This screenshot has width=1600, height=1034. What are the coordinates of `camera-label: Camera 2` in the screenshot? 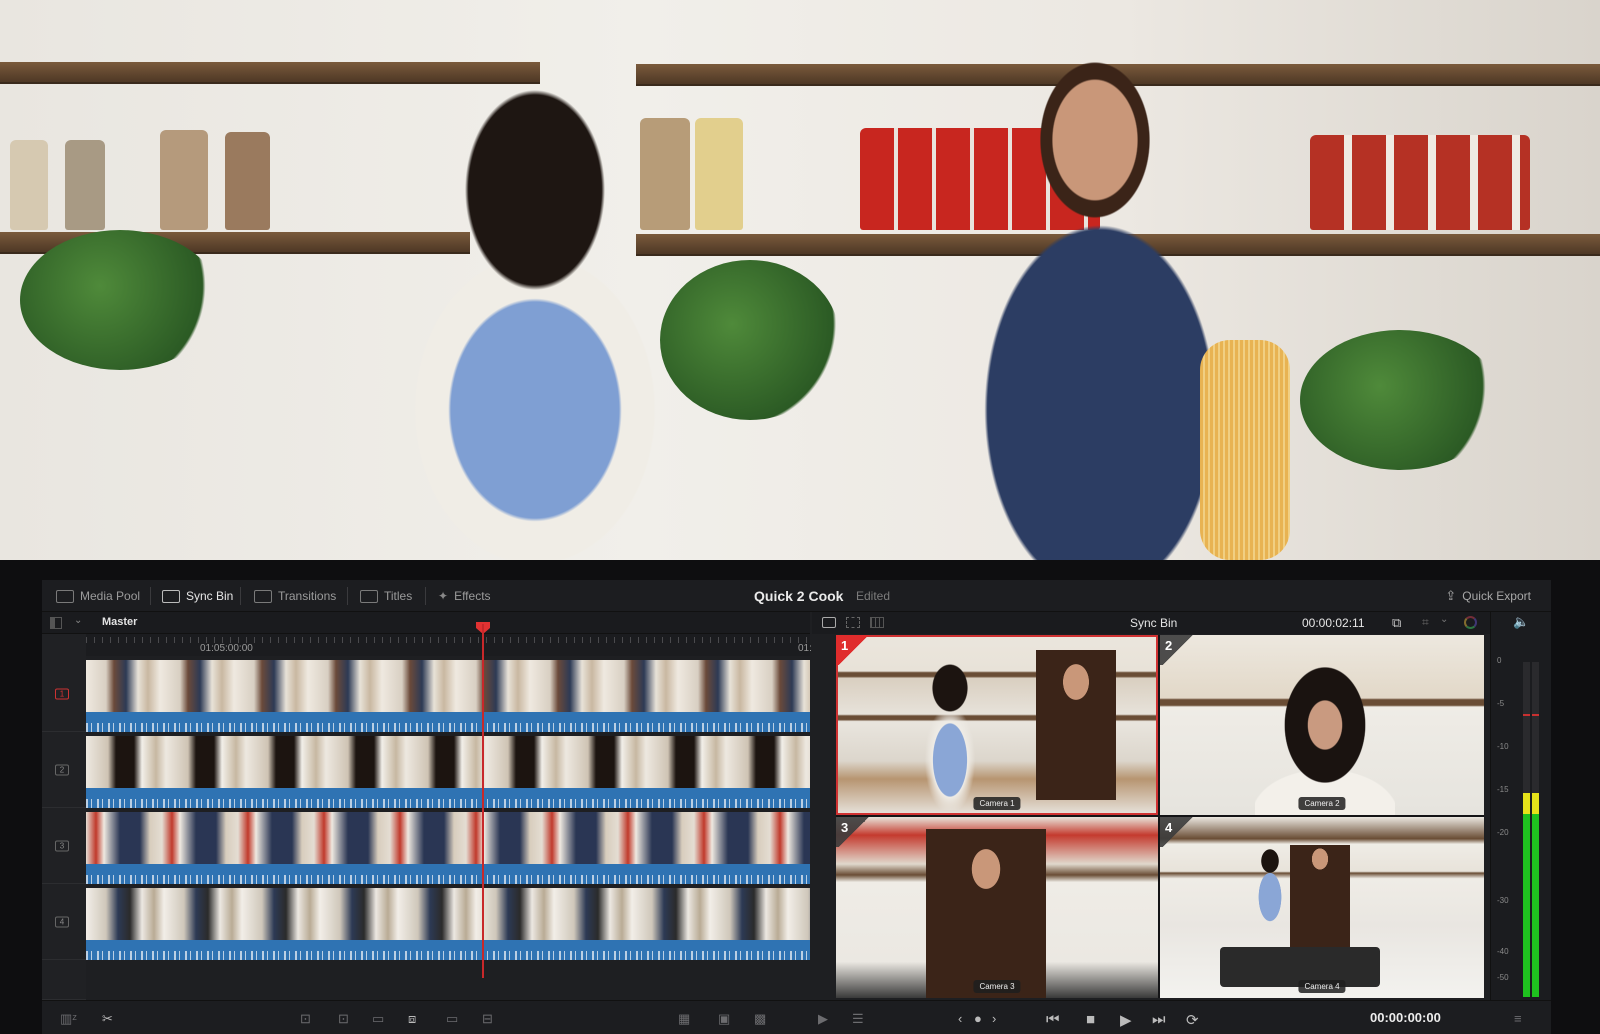 It's located at (1322, 803).